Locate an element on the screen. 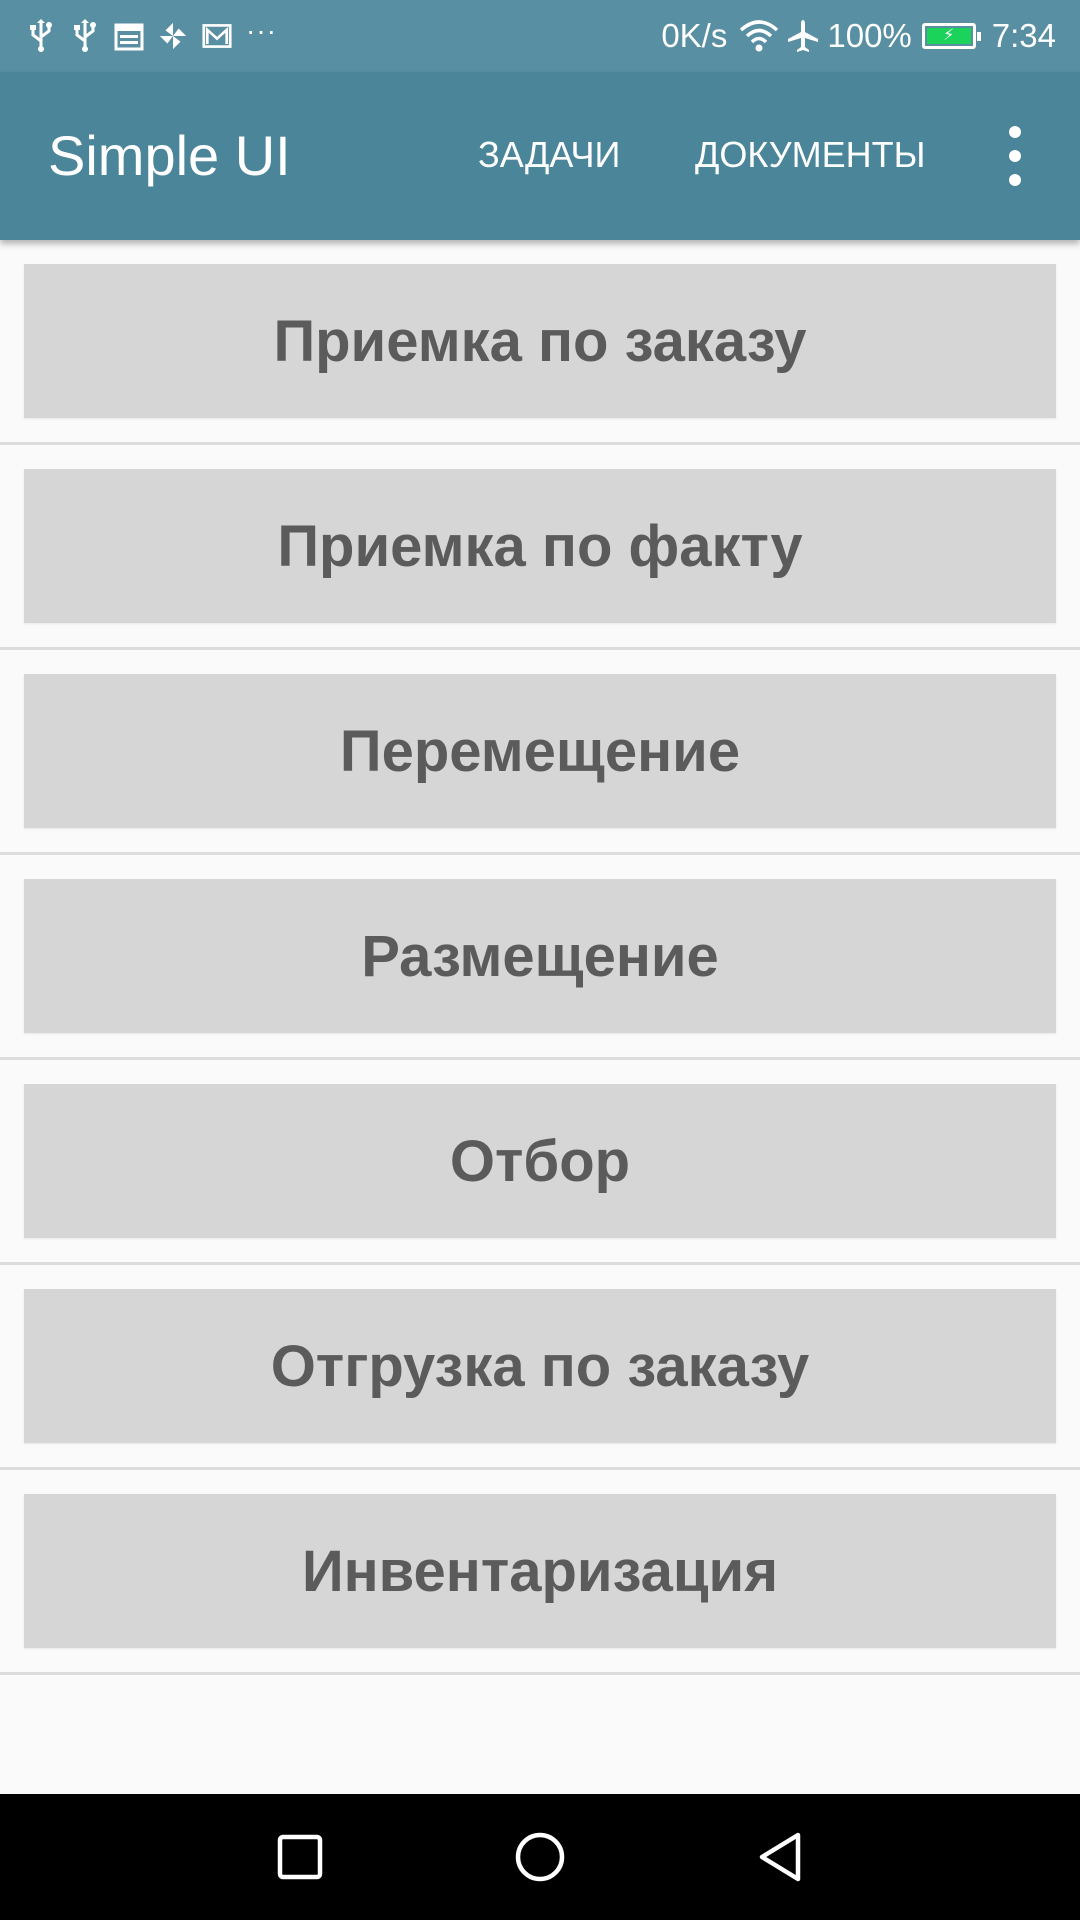  receipt-by-order-button: Приемка по заказу is located at coordinates (540, 341).